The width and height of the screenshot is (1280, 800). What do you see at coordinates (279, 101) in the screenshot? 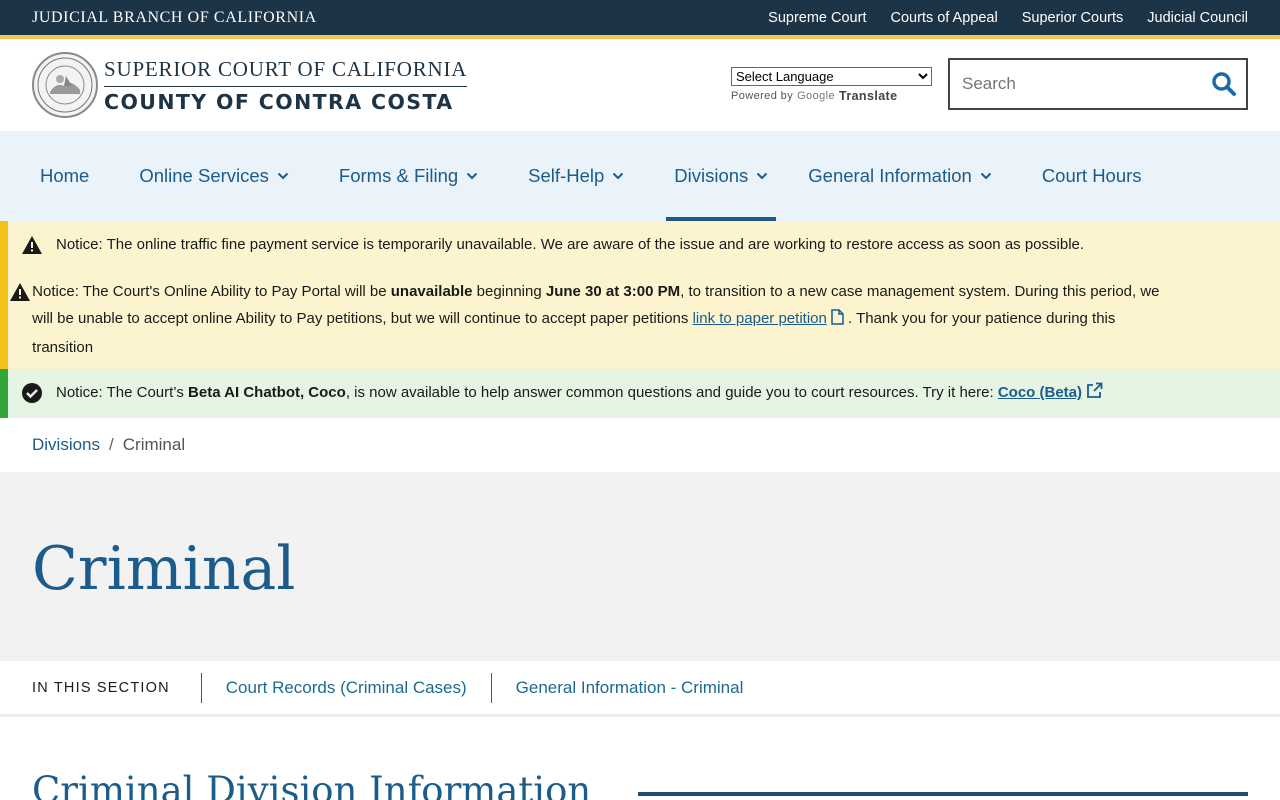
I see `court-name-line2: COUNTY OF CONTRA COSTA` at bounding box center [279, 101].